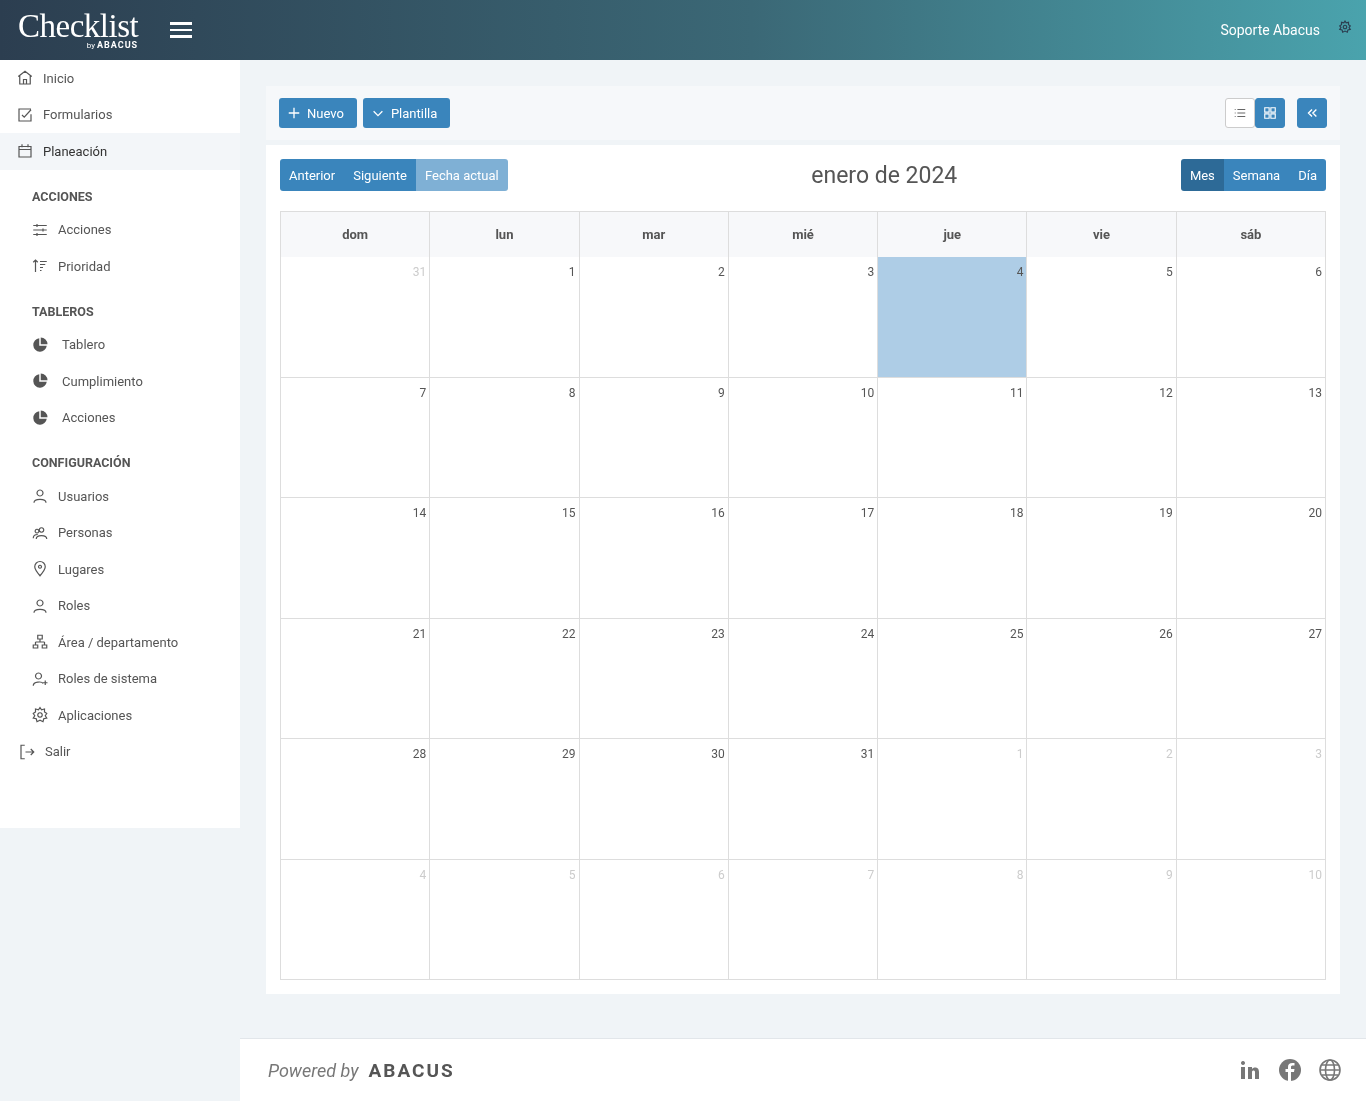 Image resolution: width=1366 pixels, height=1101 pixels. I want to click on double-chevron-left-icon, so click(1312, 113).